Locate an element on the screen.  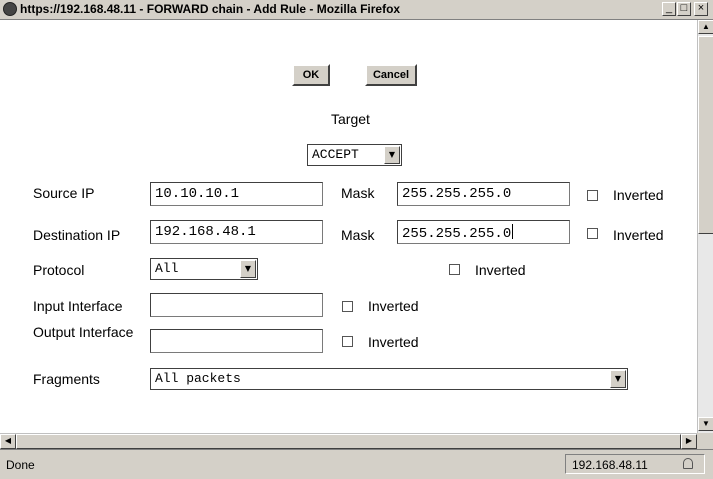
vertical-scrollbar: ▲ ▼ is located at coordinates (705, 226).